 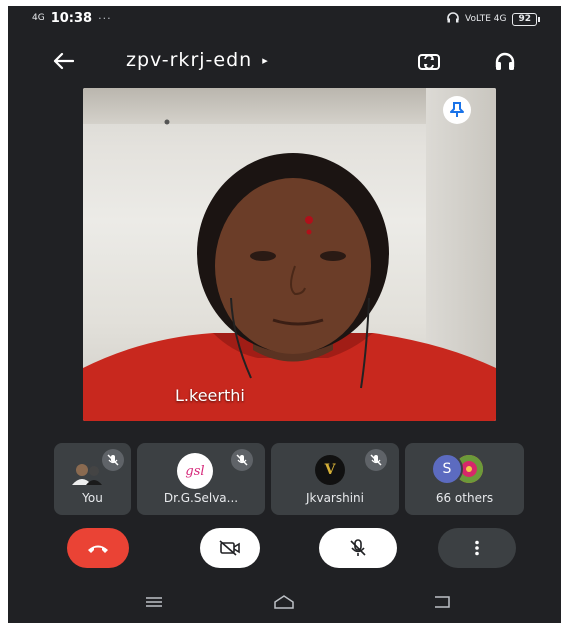 What do you see at coordinates (71, 18) in the screenshot?
I see `status-time: 10:38` at bounding box center [71, 18].